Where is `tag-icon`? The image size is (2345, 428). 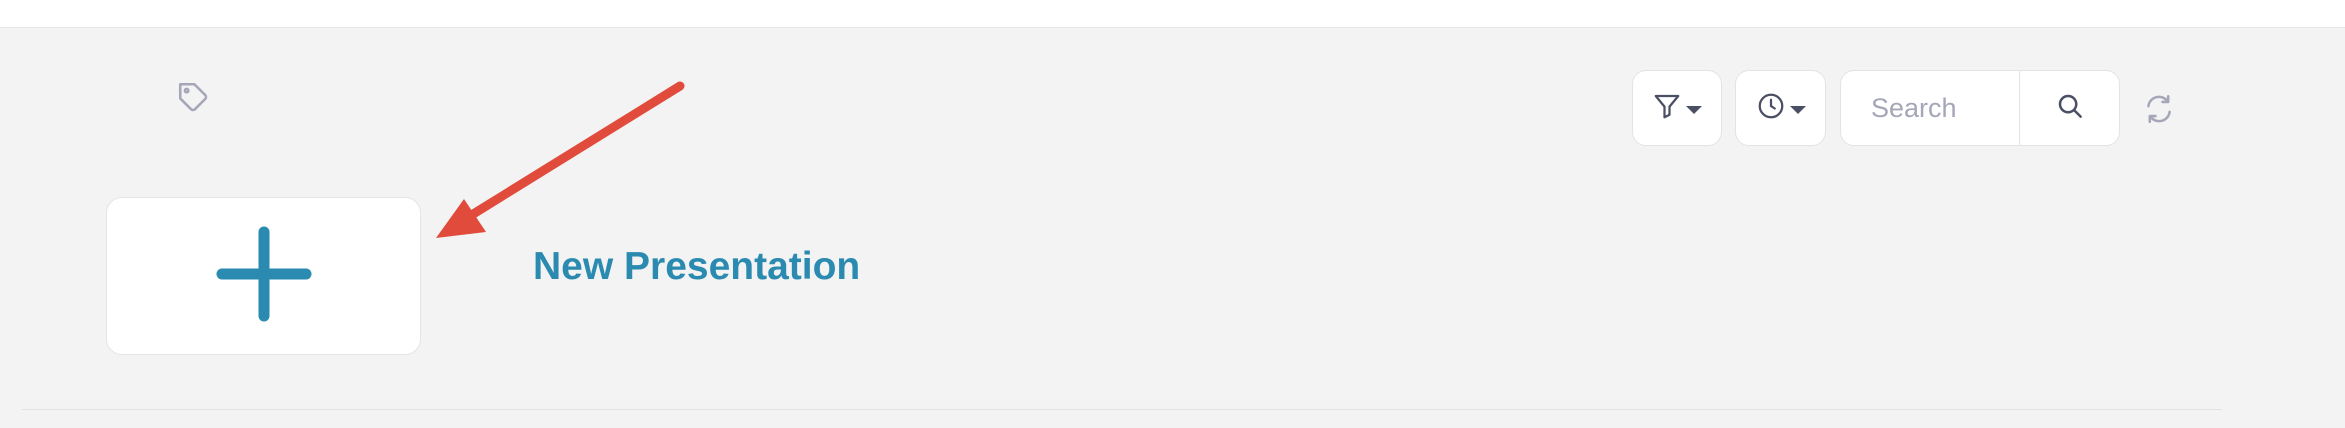 tag-icon is located at coordinates (193, 97).